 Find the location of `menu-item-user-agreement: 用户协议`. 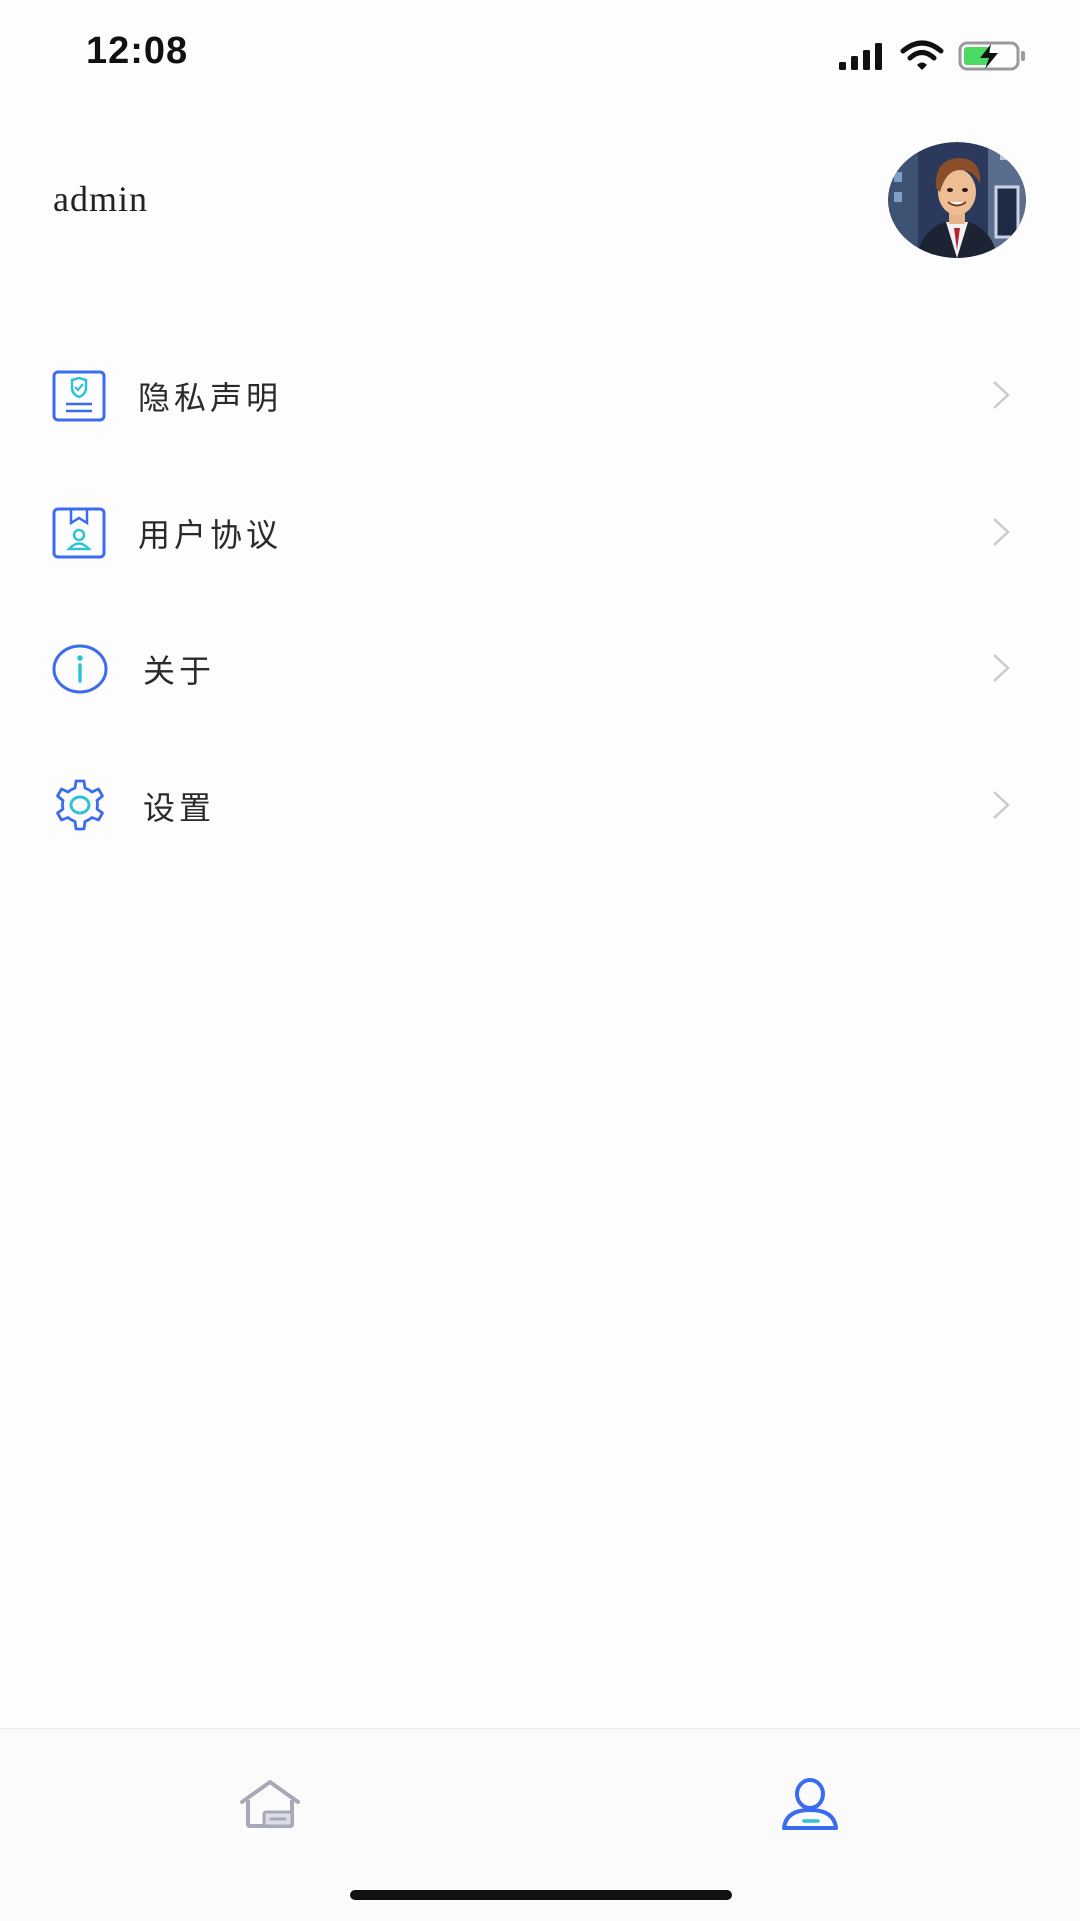

menu-item-user-agreement: 用户协议 is located at coordinates (540, 530).